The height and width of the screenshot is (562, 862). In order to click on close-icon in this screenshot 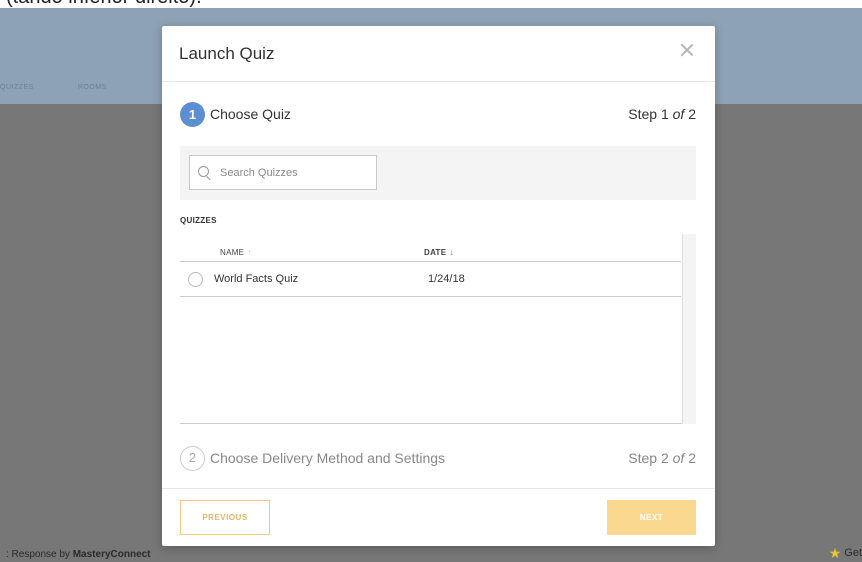, I will do `click(687, 50)`.